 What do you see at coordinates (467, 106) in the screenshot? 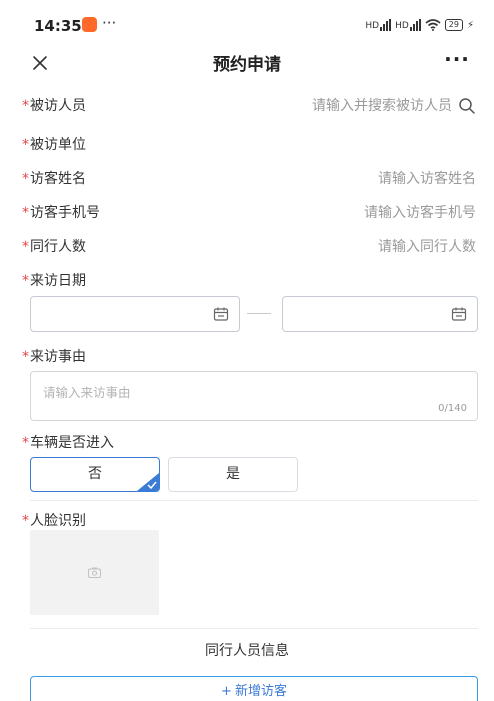
I see `search-icon` at bounding box center [467, 106].